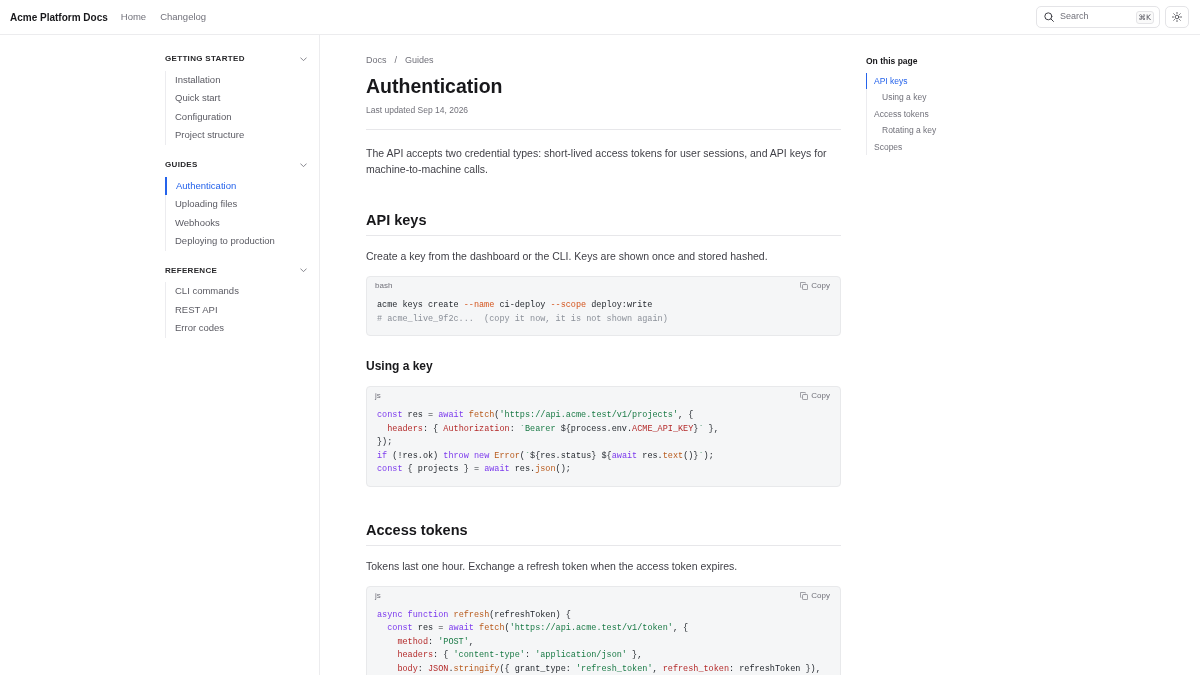 The width and height of the screenshot is (1200, 675). I want to click on code-line: const res = await fetch('https://api.acme.test/v1/projects', {, so click(535, 415).